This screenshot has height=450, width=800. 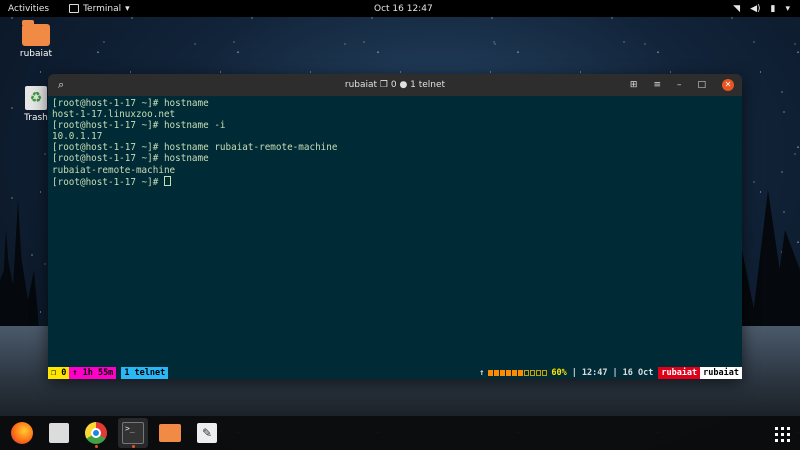 I want to click on trash-icon: ♻, so click(x=36, y=98).